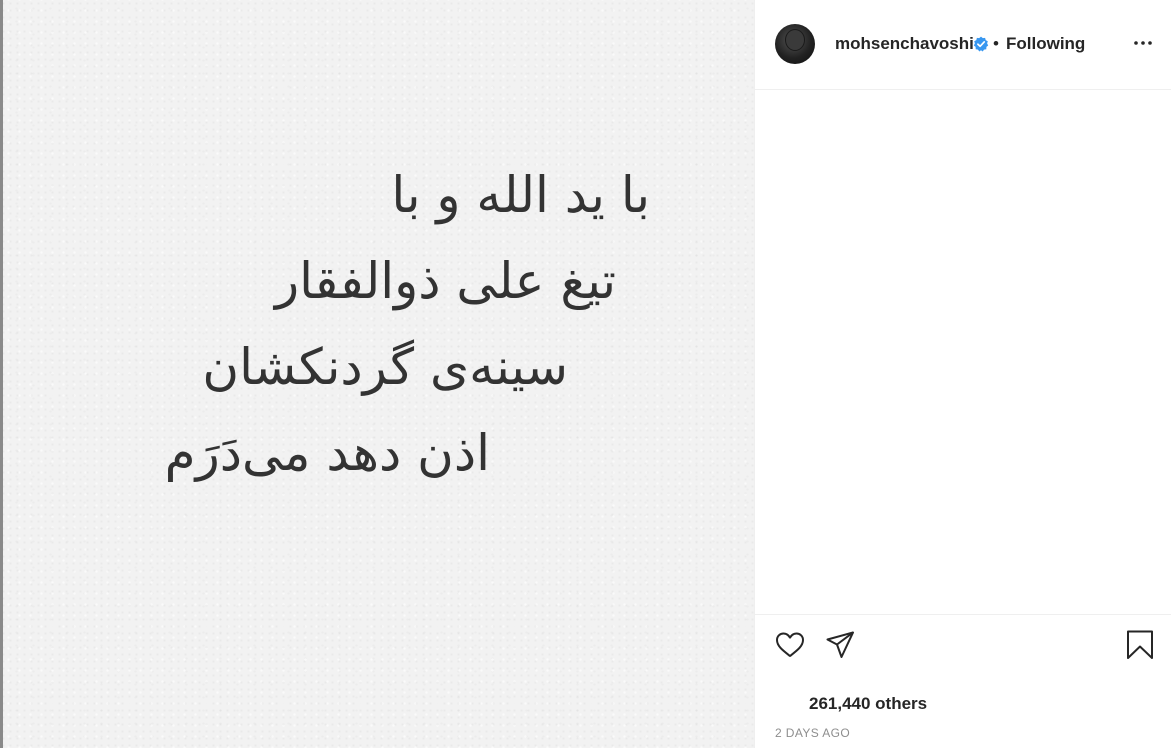  What do you see at coordinates (1, 374) in the screenshot?
I see `image-left-edge` at bounding box center [1, 374].